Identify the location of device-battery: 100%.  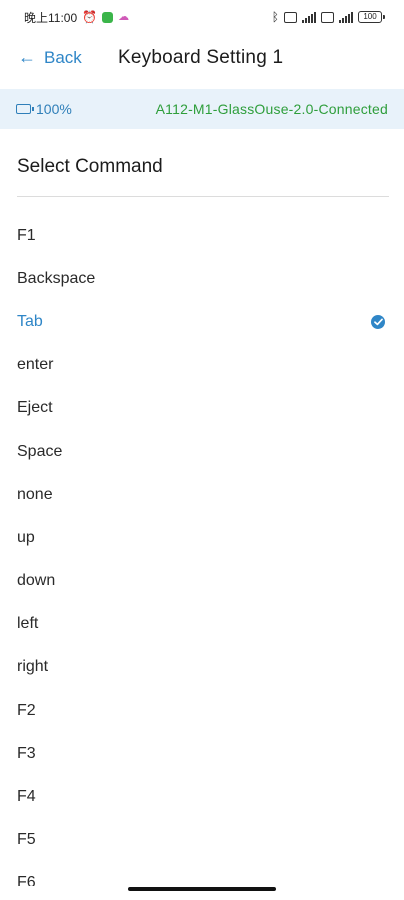
(44, 109).